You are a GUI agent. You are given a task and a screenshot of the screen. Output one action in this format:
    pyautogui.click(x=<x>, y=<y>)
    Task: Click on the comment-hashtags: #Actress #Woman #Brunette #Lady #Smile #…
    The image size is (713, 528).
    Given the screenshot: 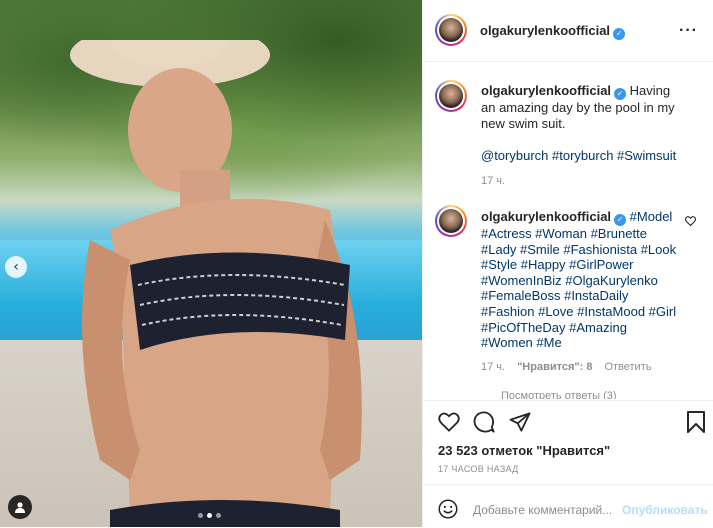 What is the action you would take?
    pyautogui.click(x=578, y=288)
    